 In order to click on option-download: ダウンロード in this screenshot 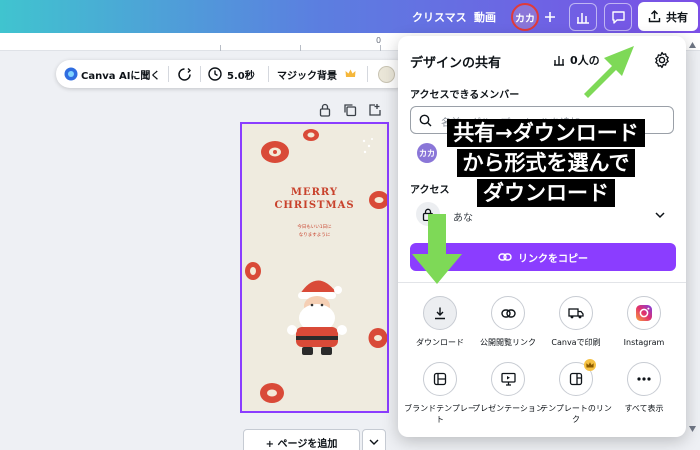, I will do `click(440, 322)`.